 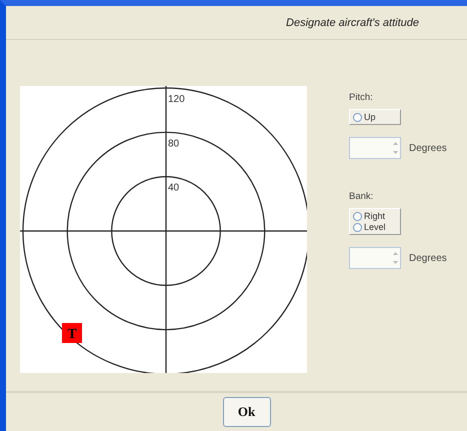 What do you see at coordinates (246, 412) in the screenshot?
I see `ok-button: Ok` at bounding box center [246, 412].